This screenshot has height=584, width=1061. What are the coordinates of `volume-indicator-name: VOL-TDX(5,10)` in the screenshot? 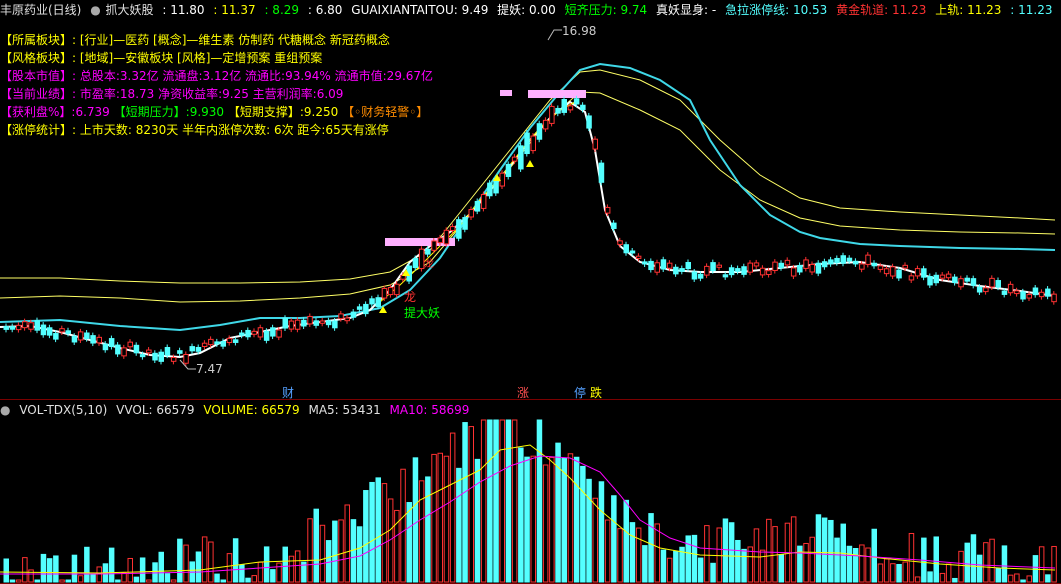 It's located at (63, 410).